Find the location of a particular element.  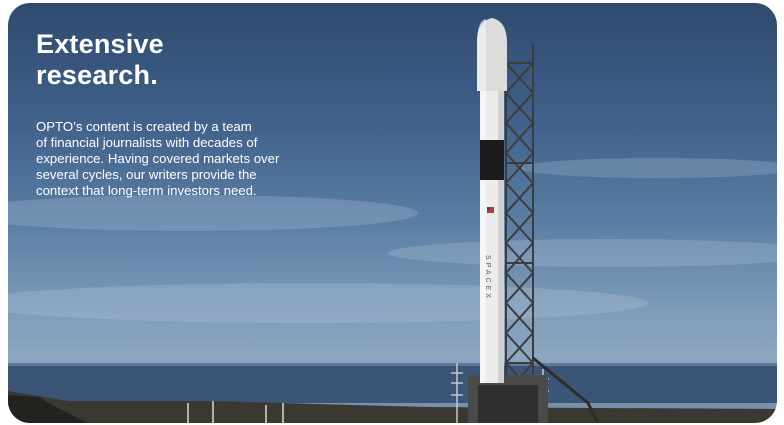

hero-title: Extensive research. is located at coordinates (196, 60).